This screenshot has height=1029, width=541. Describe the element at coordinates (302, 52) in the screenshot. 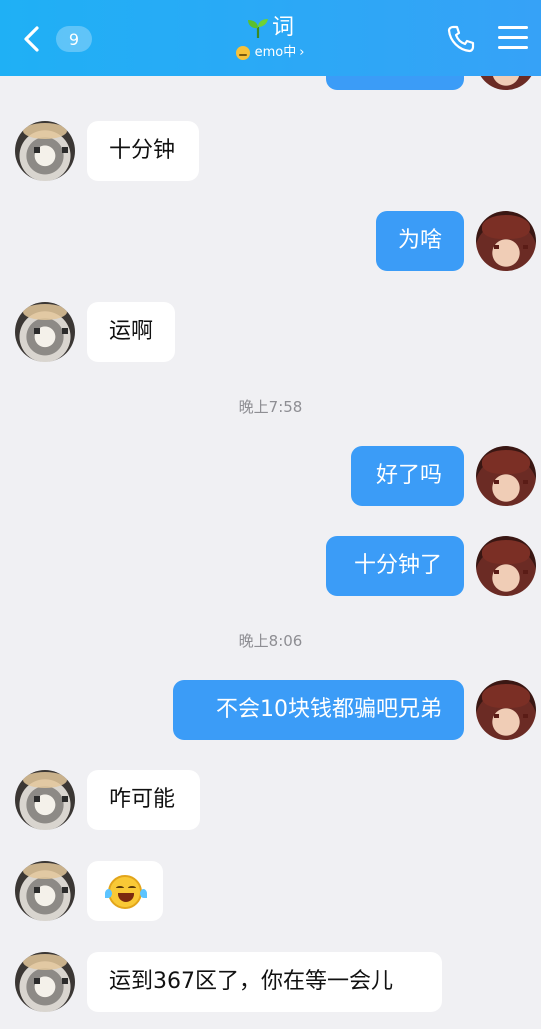

I see `status-chevron: ›` at that location.